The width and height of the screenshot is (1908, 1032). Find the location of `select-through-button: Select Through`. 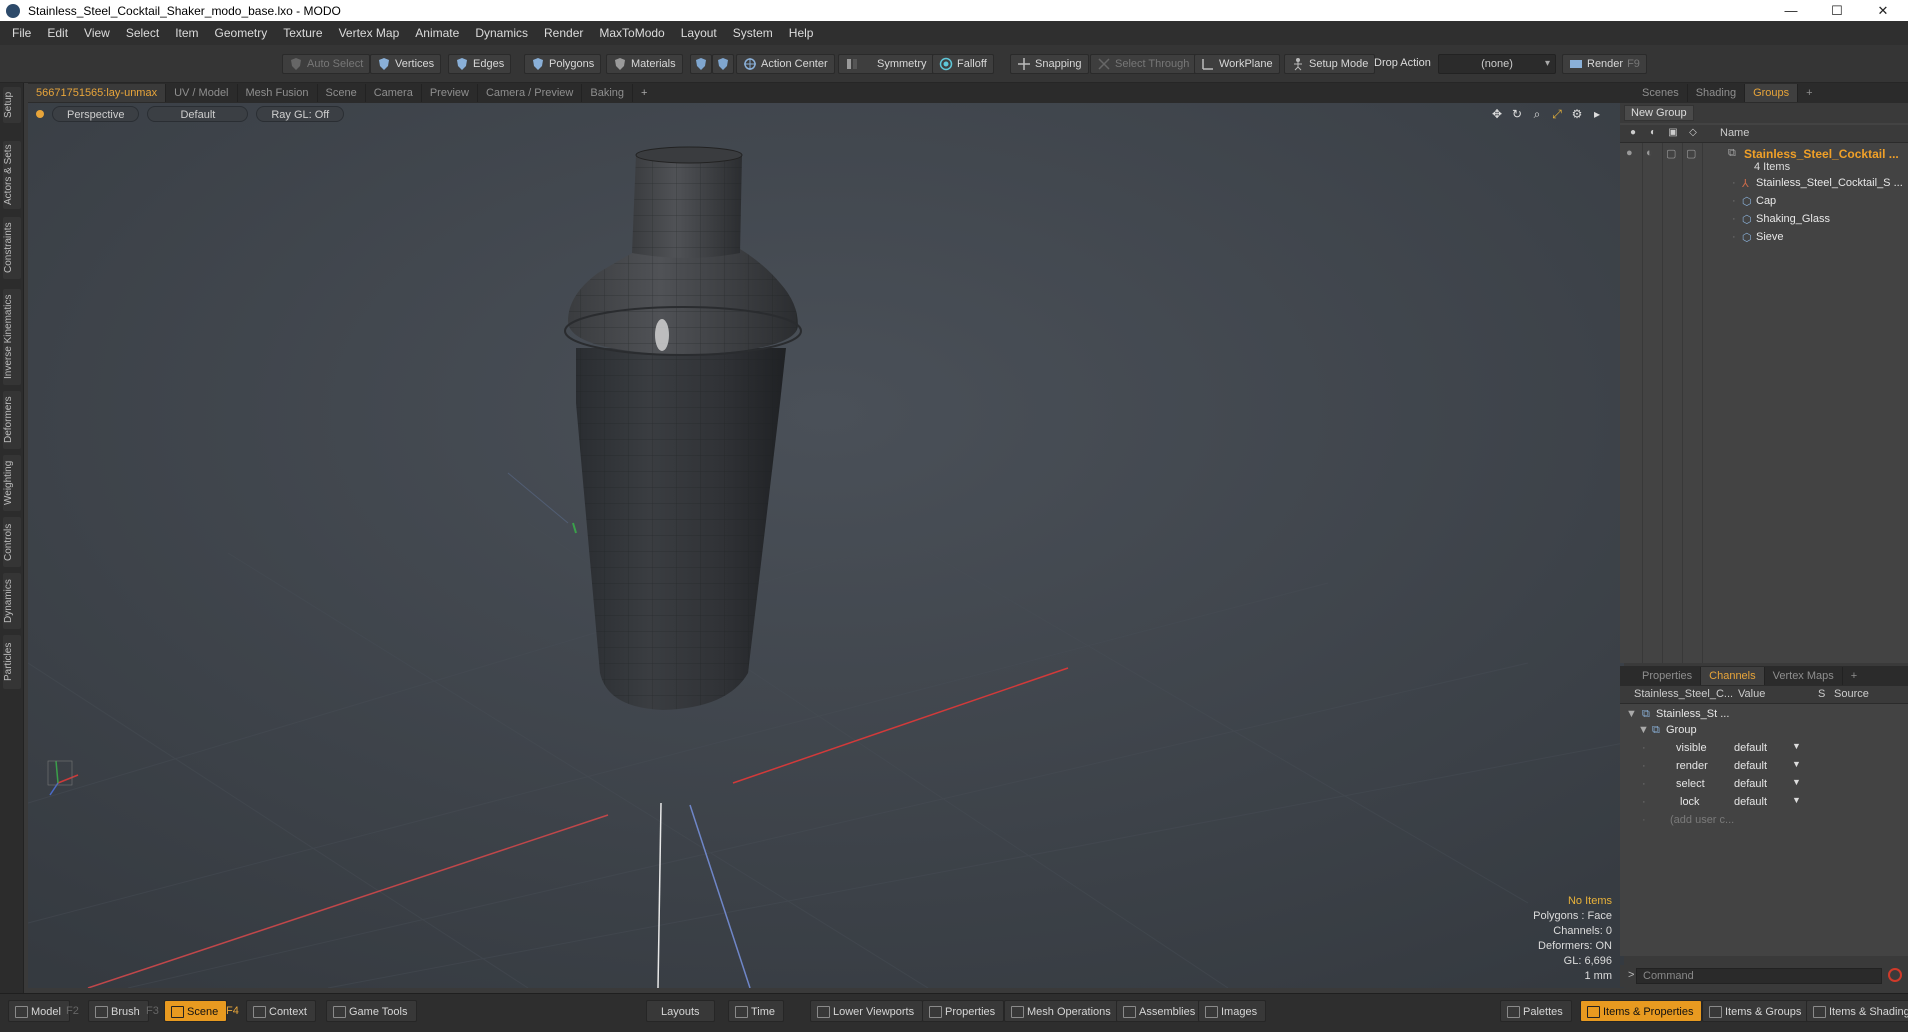

select-through-button: Select Through is located at coordinates (1143, 64).